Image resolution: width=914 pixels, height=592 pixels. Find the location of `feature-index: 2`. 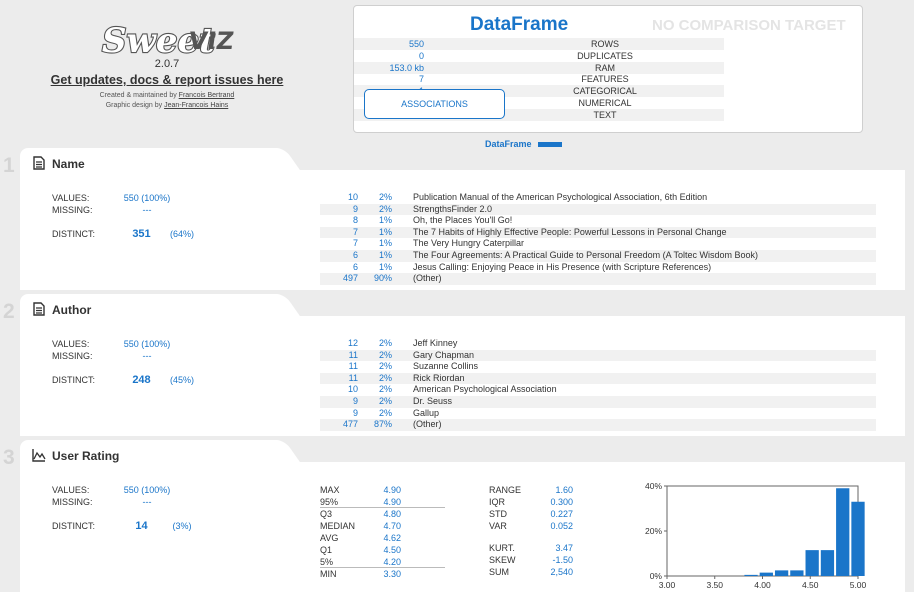

feature-index: 2 is located at coordinates (9, 311).